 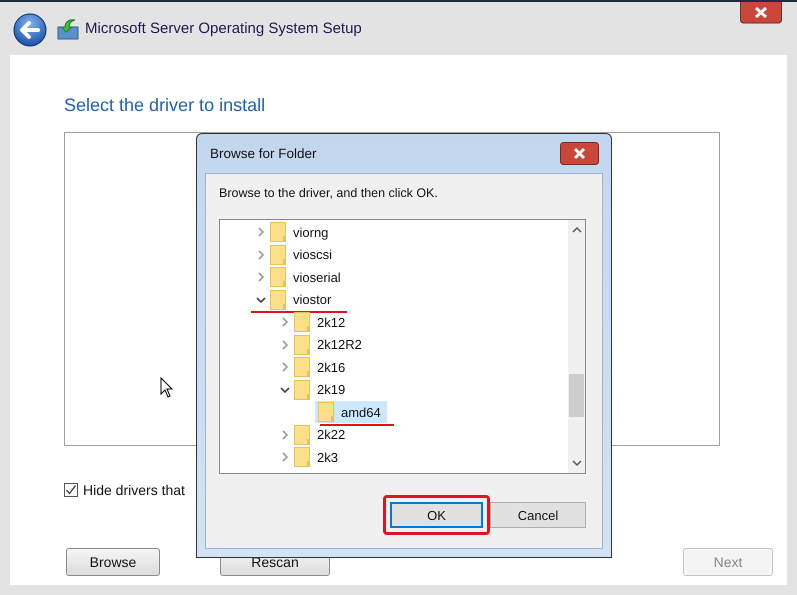 I want to click on tree-item: vioscsi, so click(x=304, y=255).